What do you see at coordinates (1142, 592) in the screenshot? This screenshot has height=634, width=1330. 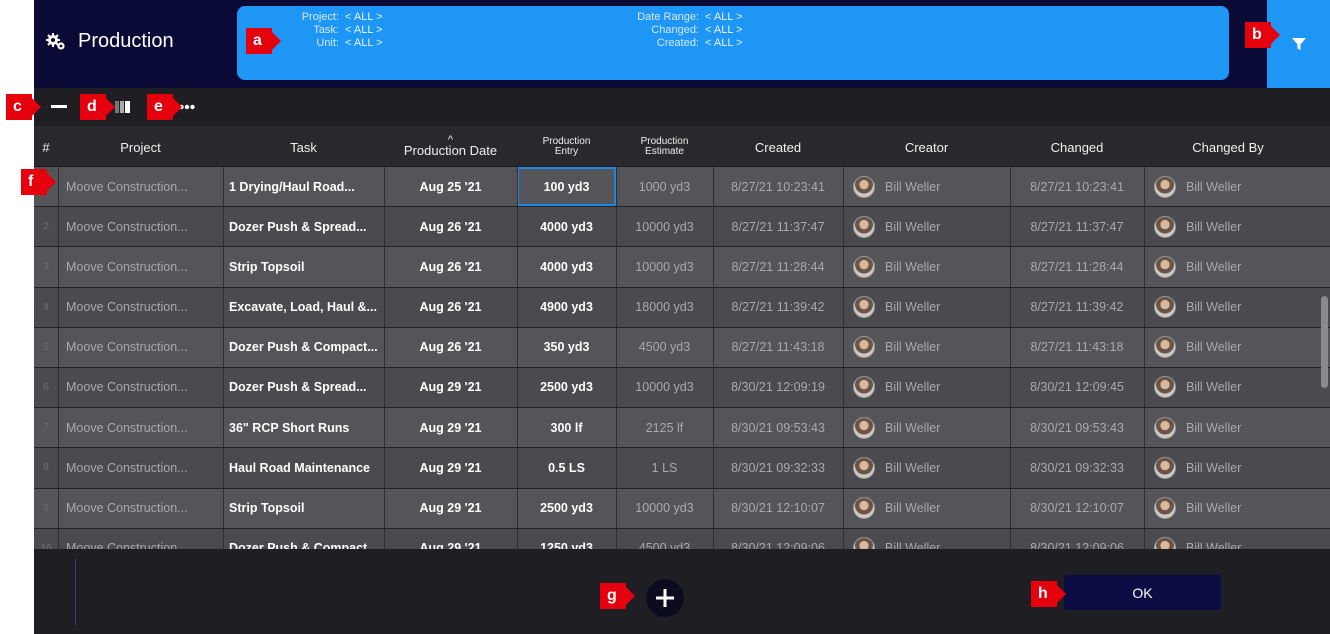 I see `ok-button: OK` at bounding box center [1142, 592].